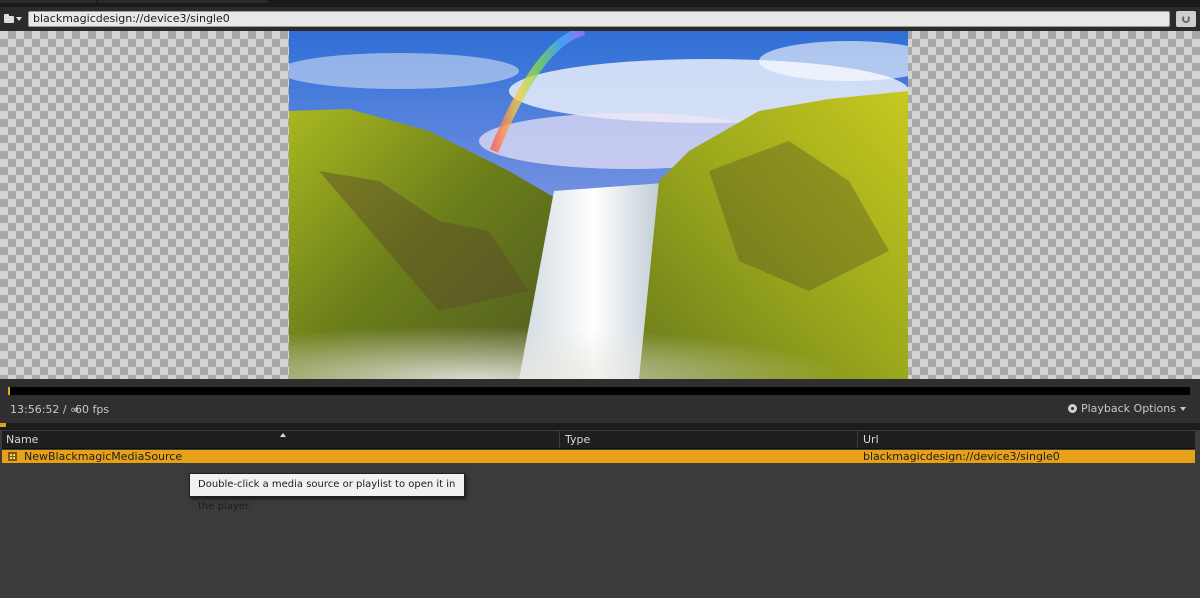 This screenshot has height=598, width=1200. What do you see at coordinates (961, 456) in the screenshot?
I see `list-item-url: blackmagicdesign://device3/single0` at bounding box center [961, 456].